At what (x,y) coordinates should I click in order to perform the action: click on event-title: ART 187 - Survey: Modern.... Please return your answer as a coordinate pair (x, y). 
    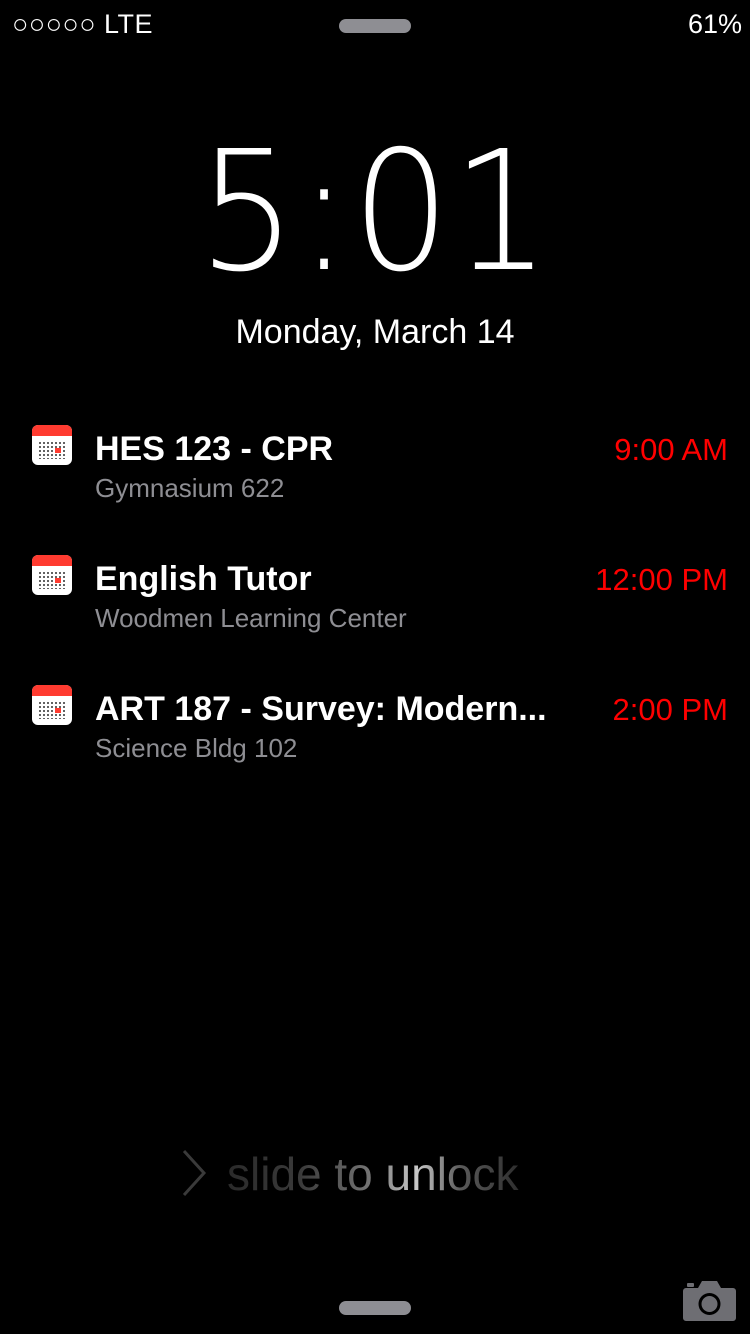
    Looking at the image, I should click on (321, 709).